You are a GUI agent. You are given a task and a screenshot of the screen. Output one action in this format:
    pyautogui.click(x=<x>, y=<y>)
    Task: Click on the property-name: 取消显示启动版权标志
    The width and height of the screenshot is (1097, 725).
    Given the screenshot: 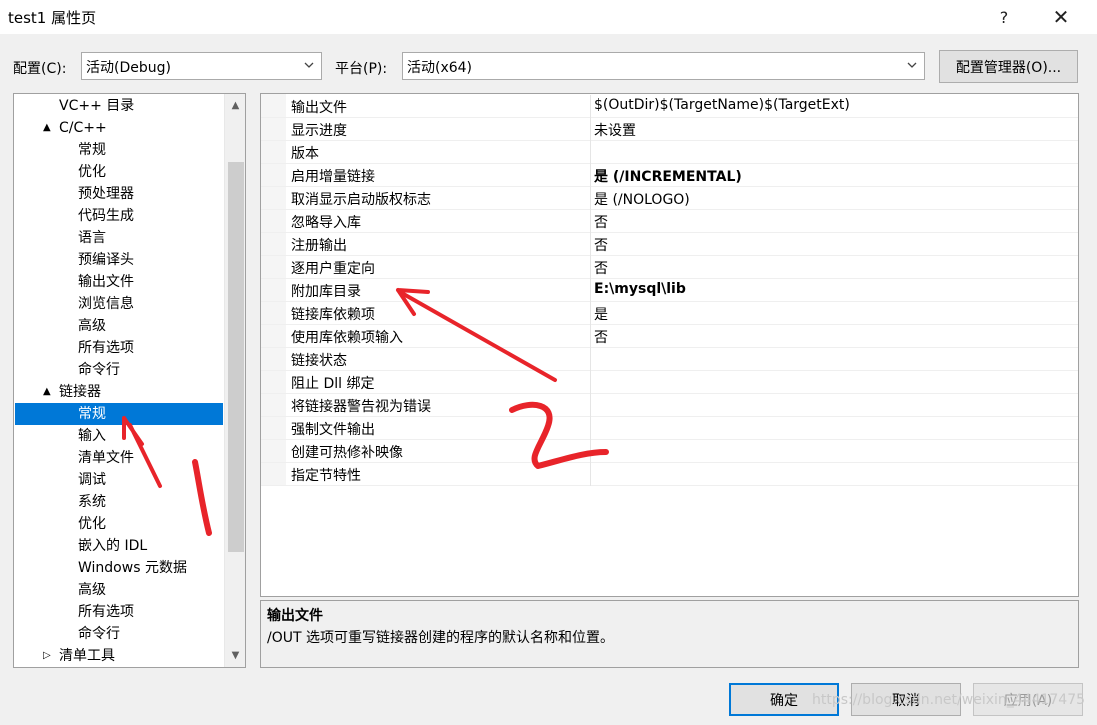 What is the action you would take?
    pyautogui.click(x=361, y=200)
    